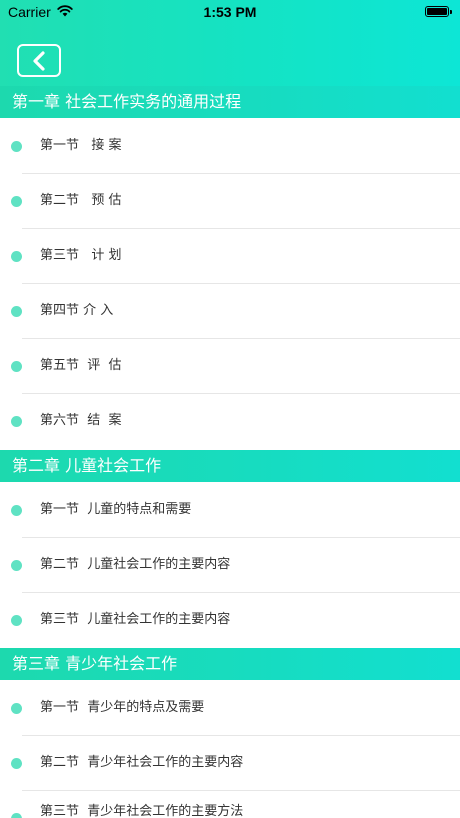 Image resolution: width=460 pixels, height=818 pixels. I want to click on list-item-label: 第三节 计 划, so click(81, 255).